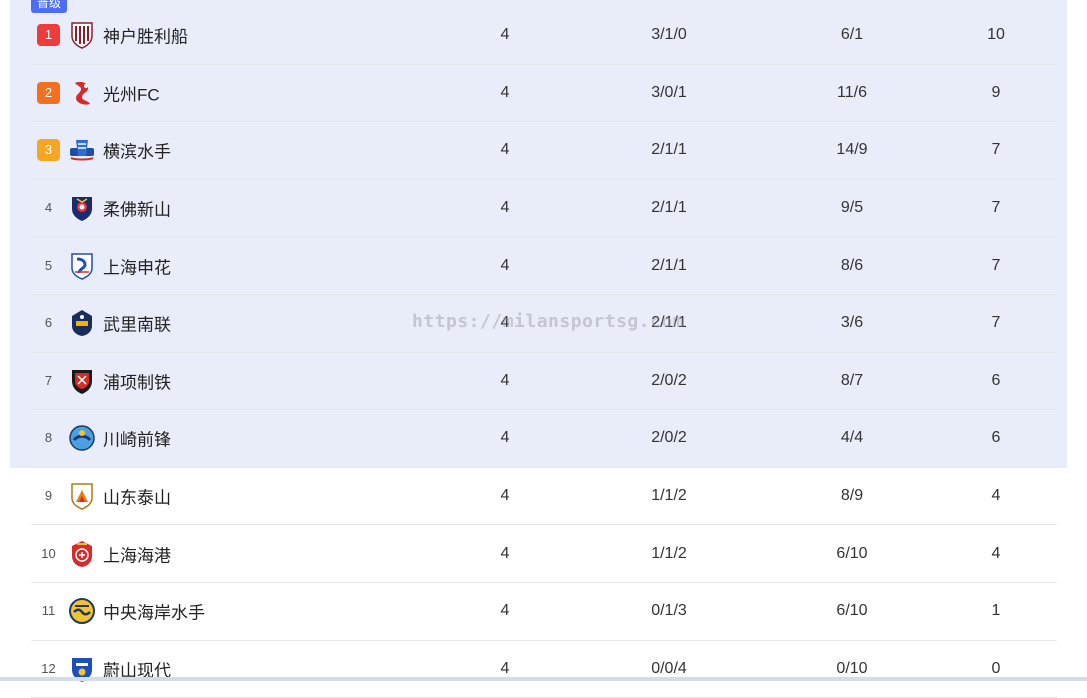 The width and height of the screenshot is (1087, 698). What do you see at coordinates (82, 381) in the screenshot?
I see `pohang-steelers-logo` at bounding box center [82, 381].